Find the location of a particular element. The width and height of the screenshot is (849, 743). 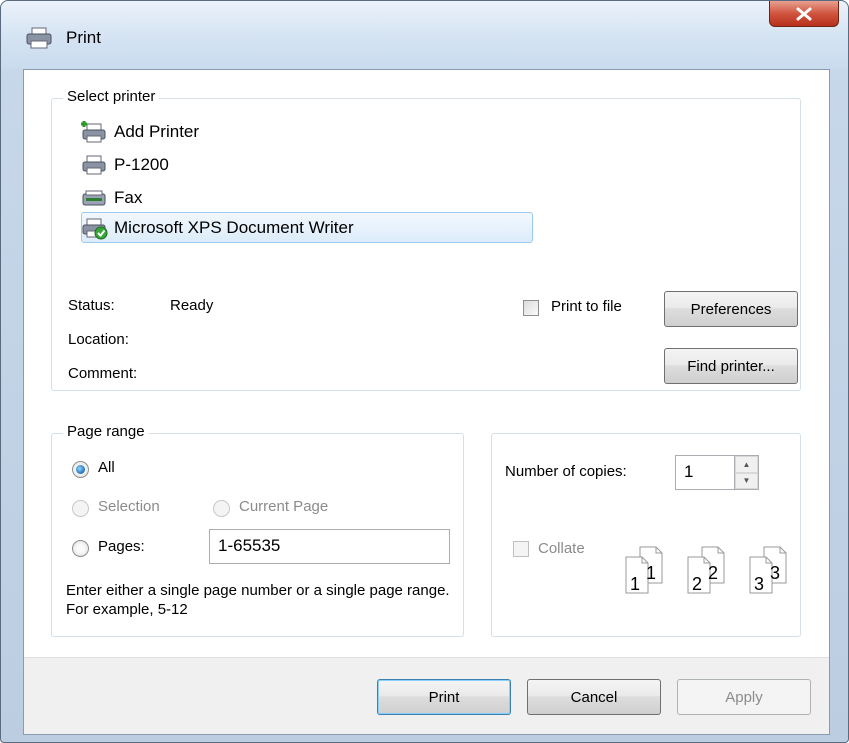

xps-printer-icon is located at coordinates (95, 229).